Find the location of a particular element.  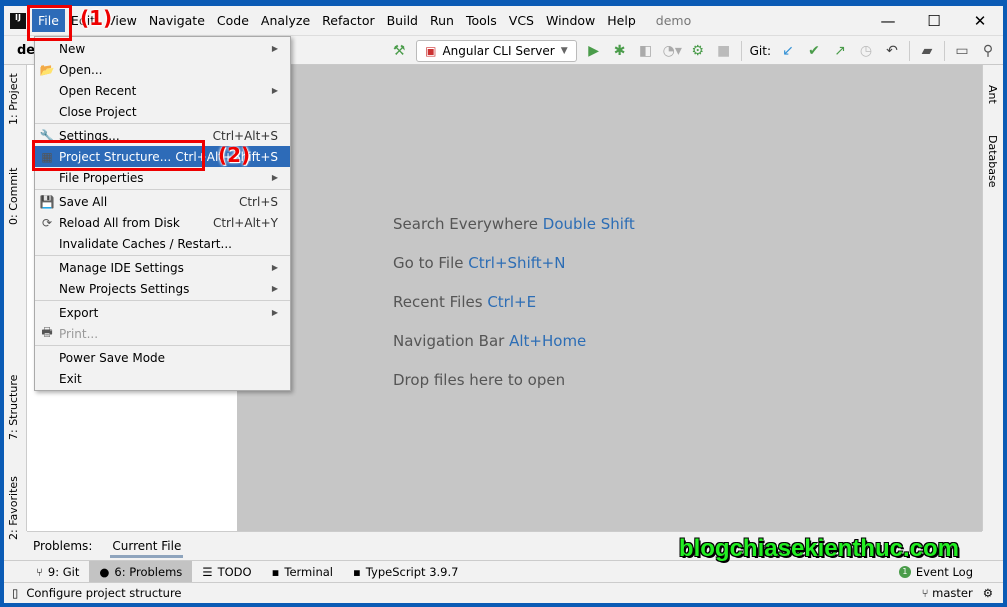

menu-item-label: Open Recent is located at coordinates (98, 90).